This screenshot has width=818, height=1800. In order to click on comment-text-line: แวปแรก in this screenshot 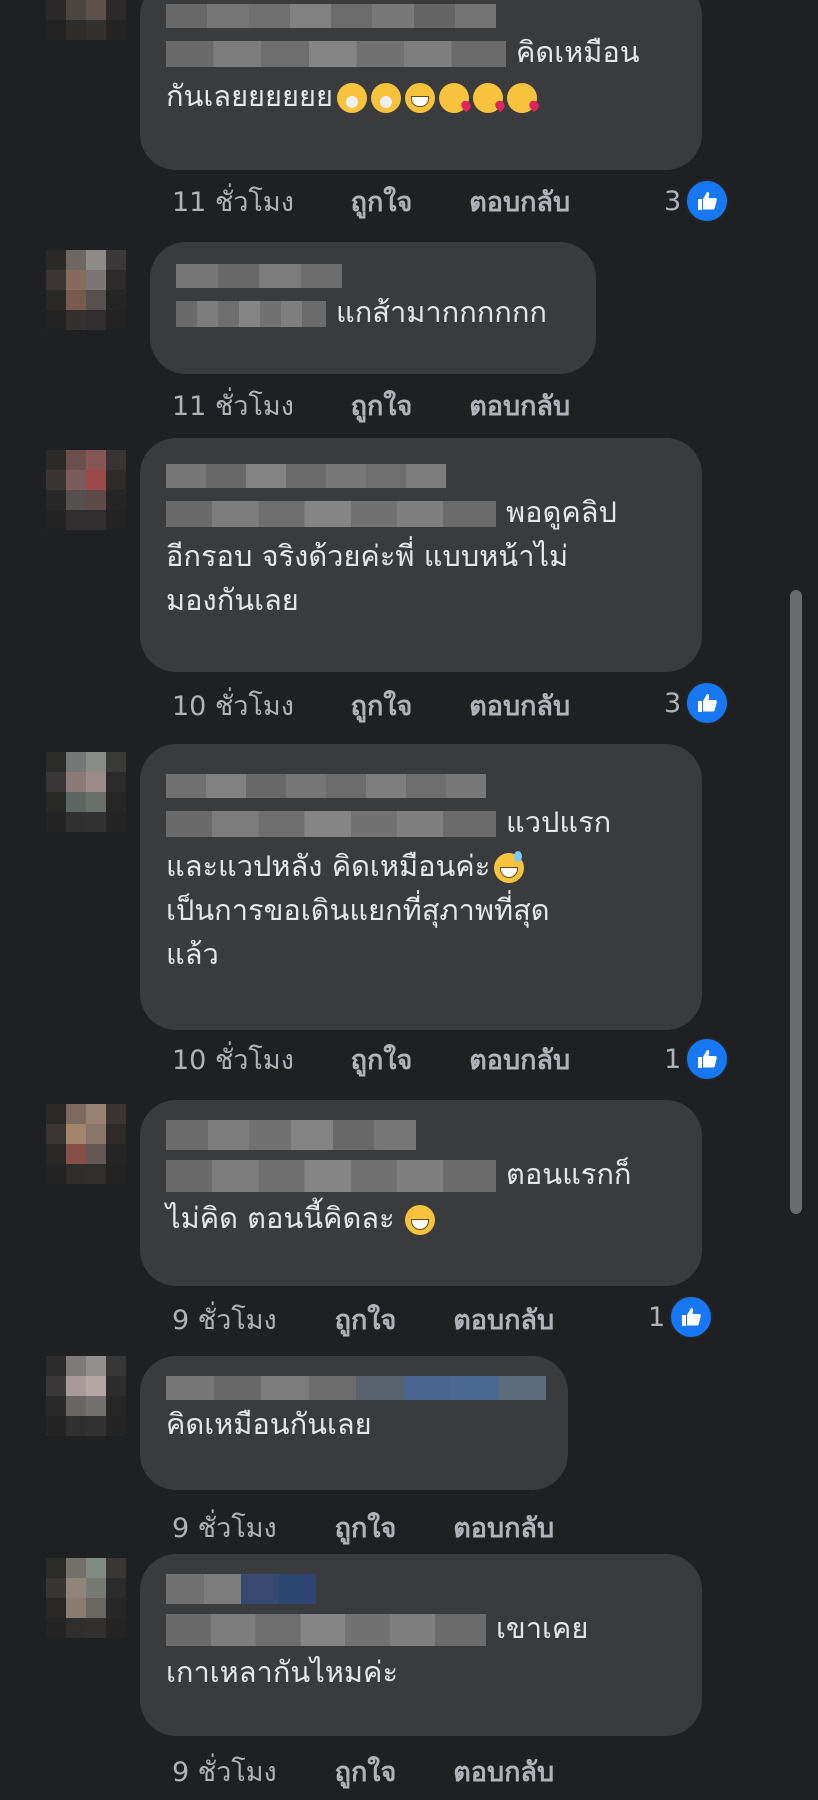, I will do `click(420, 822)`.